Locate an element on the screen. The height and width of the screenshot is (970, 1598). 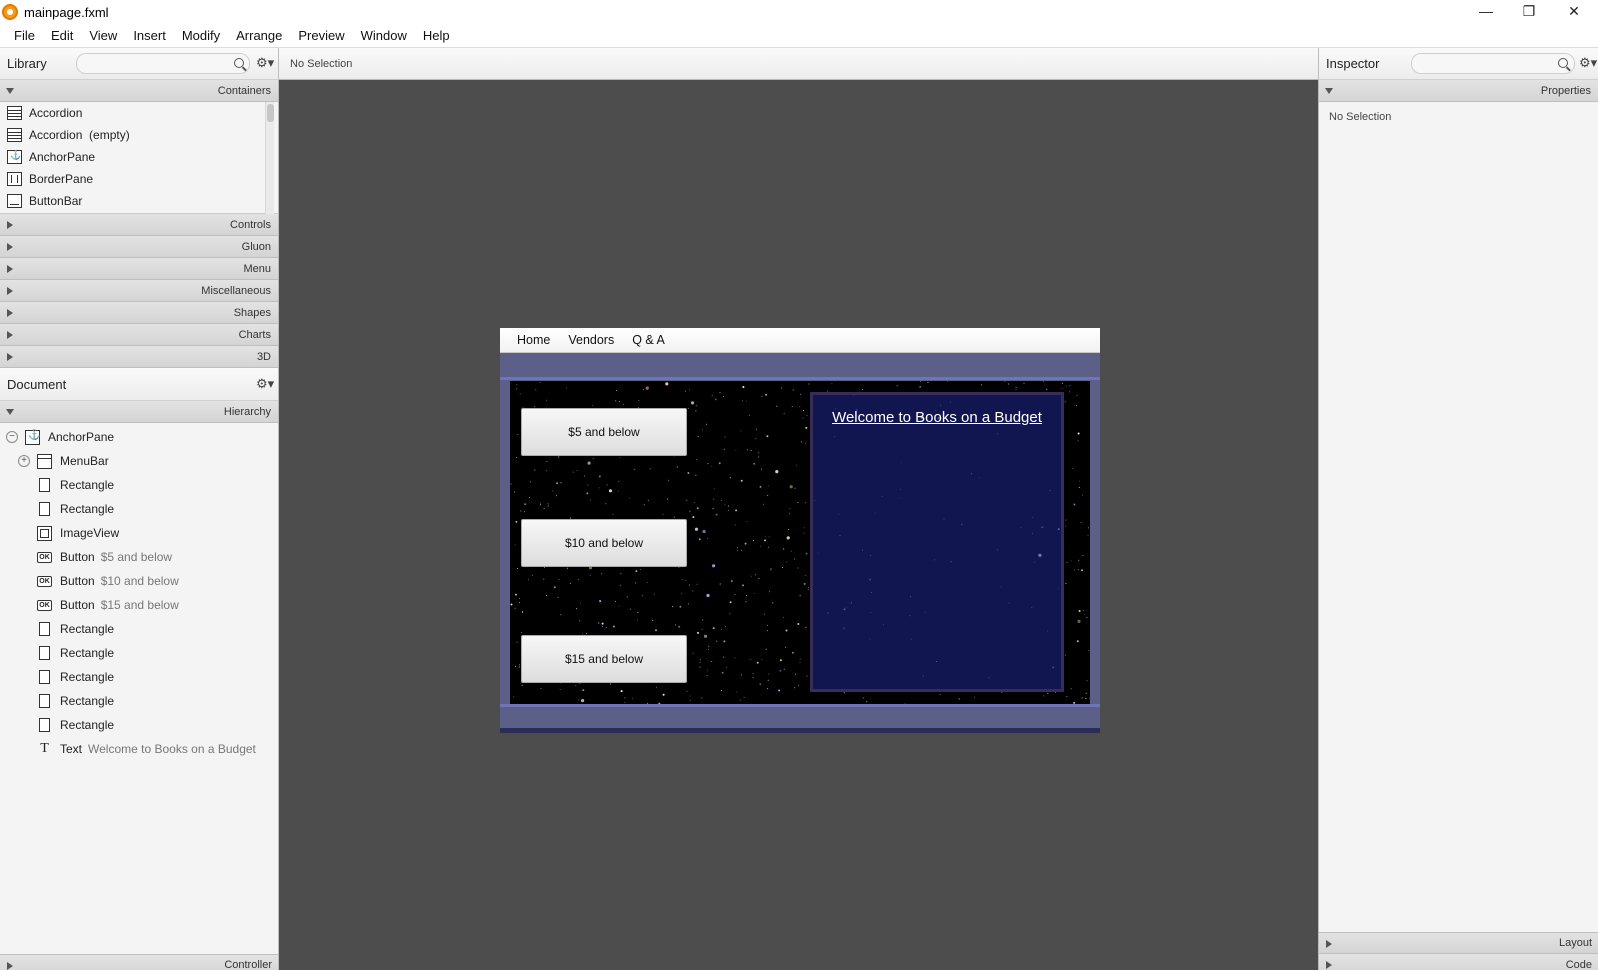
library-scrollbar is located at coordinates (269, 158).